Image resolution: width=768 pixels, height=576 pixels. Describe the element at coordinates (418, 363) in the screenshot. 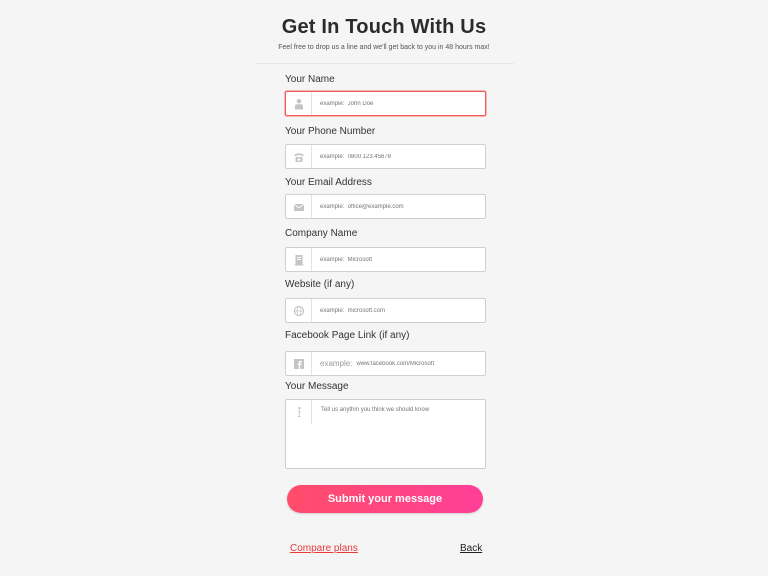

I see `facebook-input` at that location.